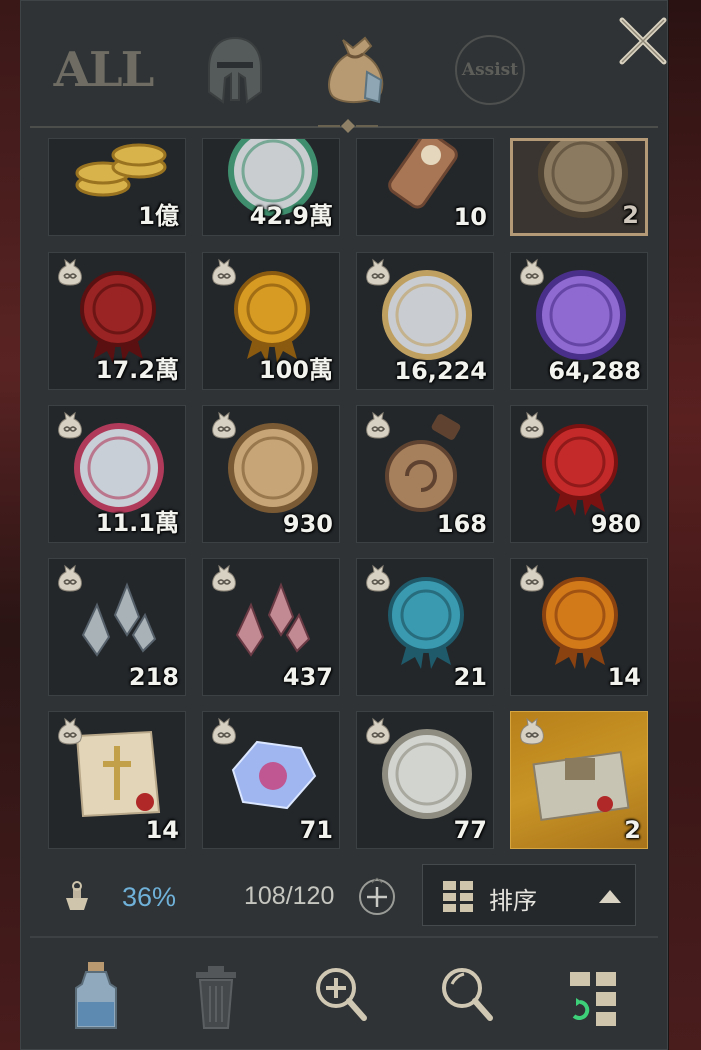 This screenshot has height=1050, width=701. What do you see at coordinates (271, 474) in the screenshot?
I see `item-slot-bronze-dragon-coin: 930` at bounding box center [271, 474].